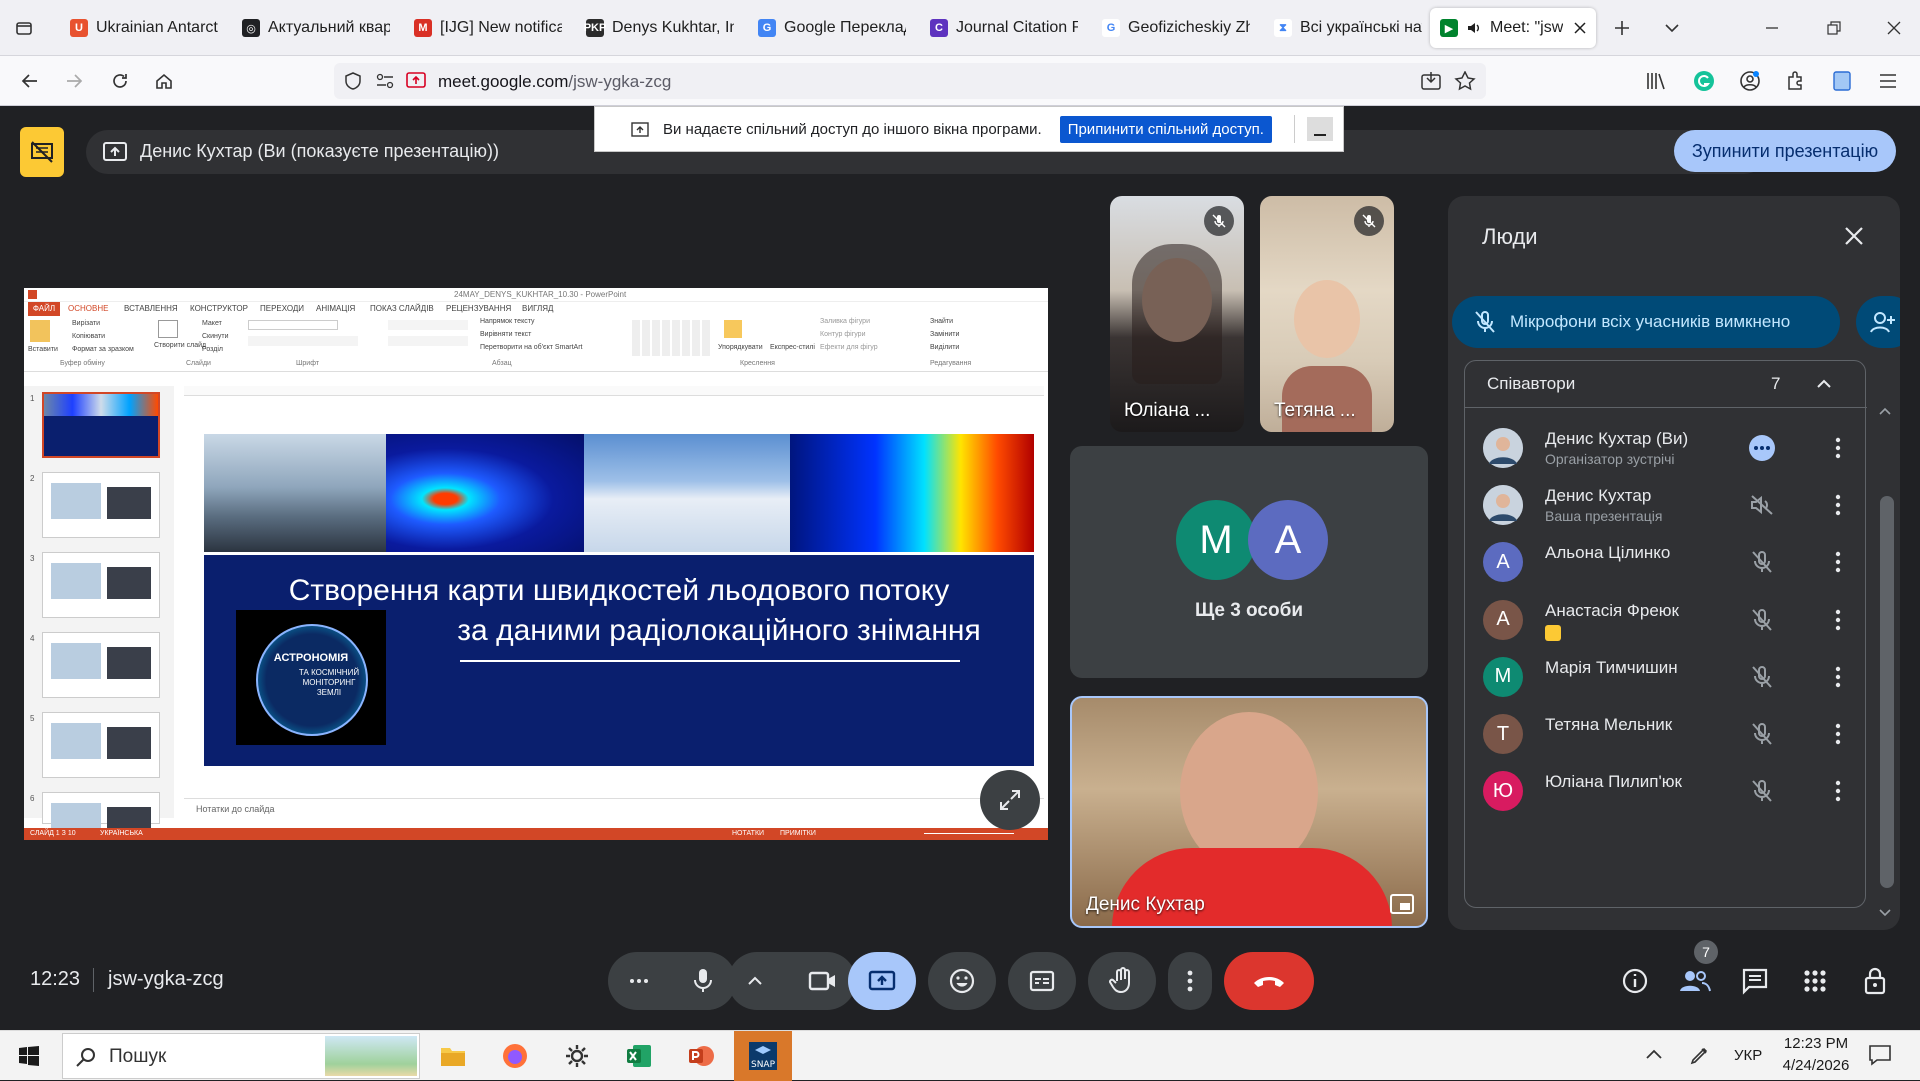 The height and width of the screenshot is (1081, 1920). I want to click on new-tab-plus-icon, so click(1622, 28).